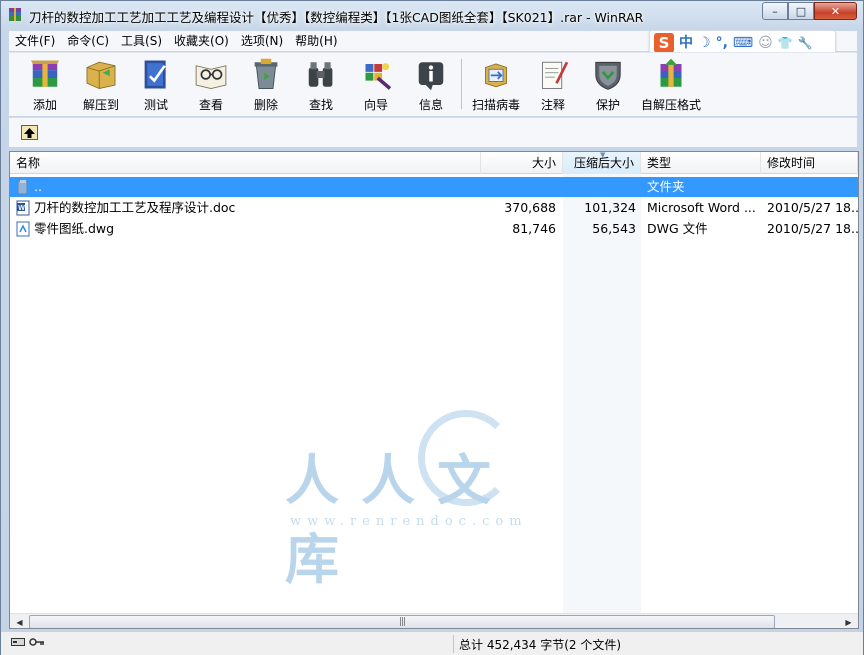 The image size is (864, 655). I want to click on virus-scan-icon, so click(496, 75).